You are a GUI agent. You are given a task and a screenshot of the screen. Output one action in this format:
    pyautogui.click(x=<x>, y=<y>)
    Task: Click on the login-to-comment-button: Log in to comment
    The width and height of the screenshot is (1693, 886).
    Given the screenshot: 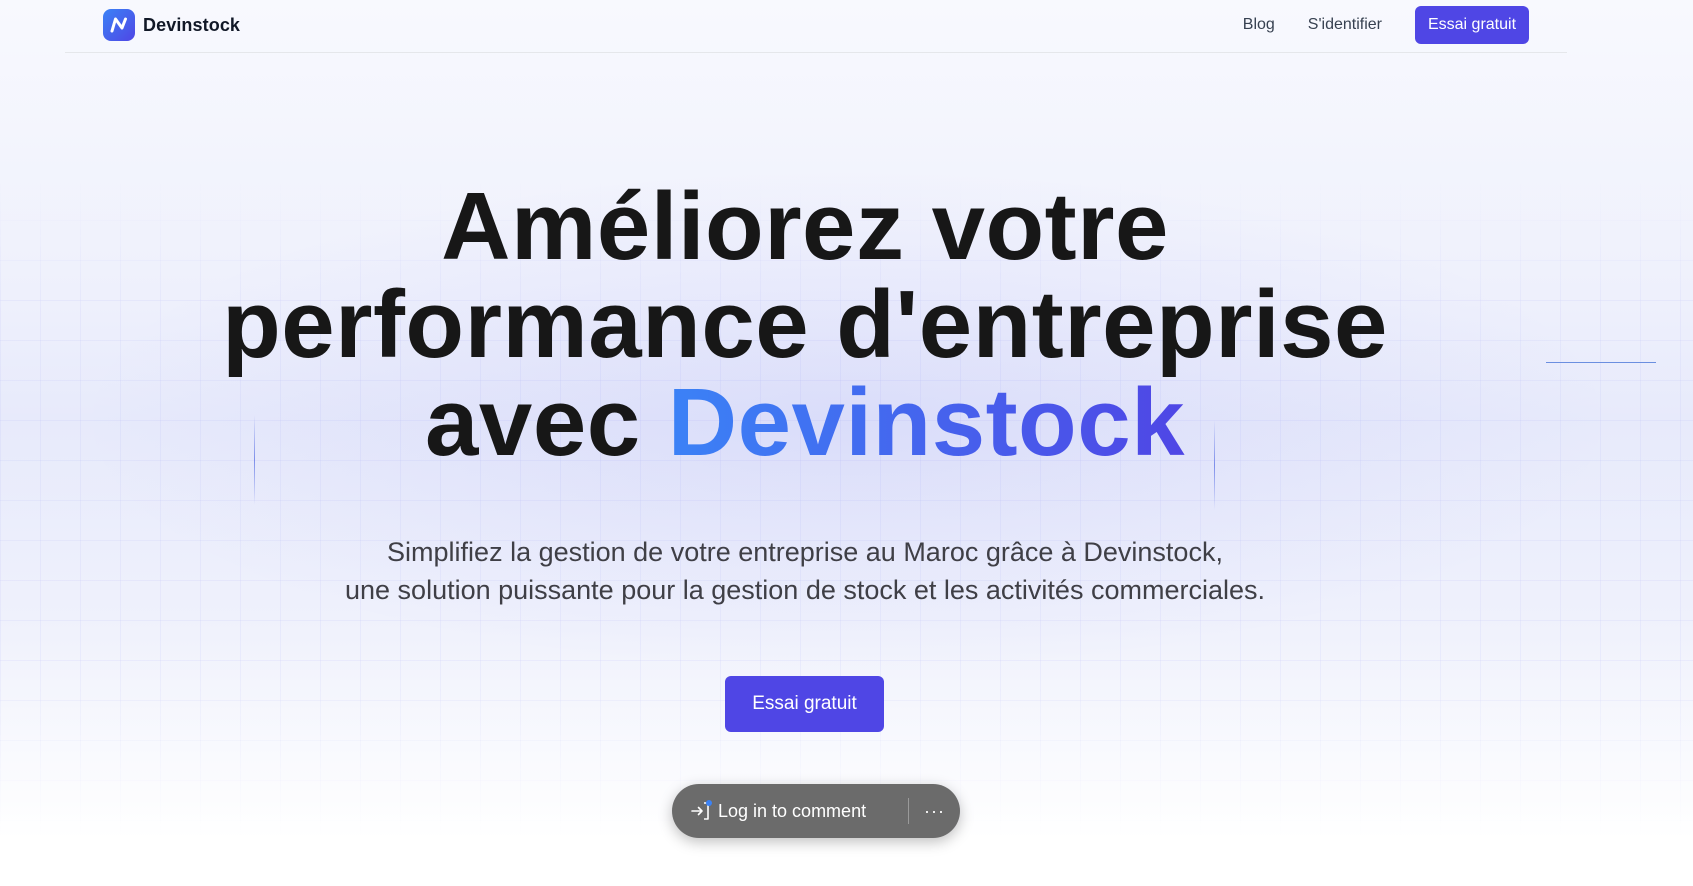 What is the action you would take?
    pyautogui.click(x=790, y=811)
    